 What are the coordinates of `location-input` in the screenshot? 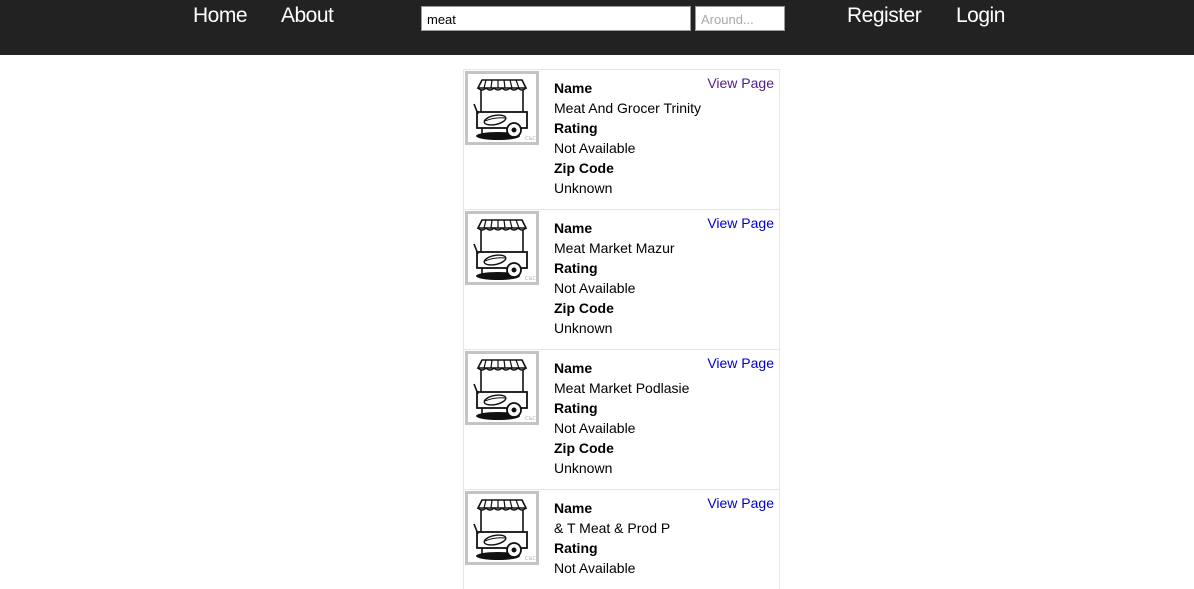 It's located at (740, 18).